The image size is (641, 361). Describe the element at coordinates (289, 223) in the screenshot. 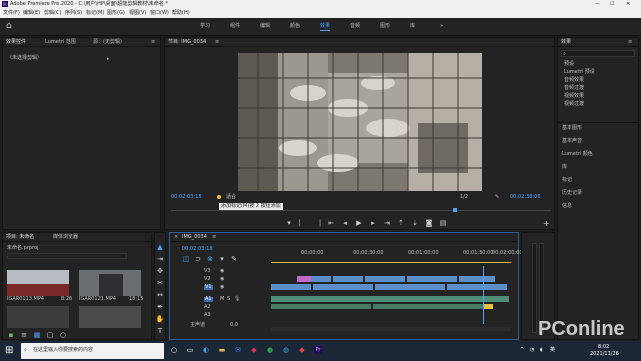

I see `add-marker-icon: ▾` at that location.